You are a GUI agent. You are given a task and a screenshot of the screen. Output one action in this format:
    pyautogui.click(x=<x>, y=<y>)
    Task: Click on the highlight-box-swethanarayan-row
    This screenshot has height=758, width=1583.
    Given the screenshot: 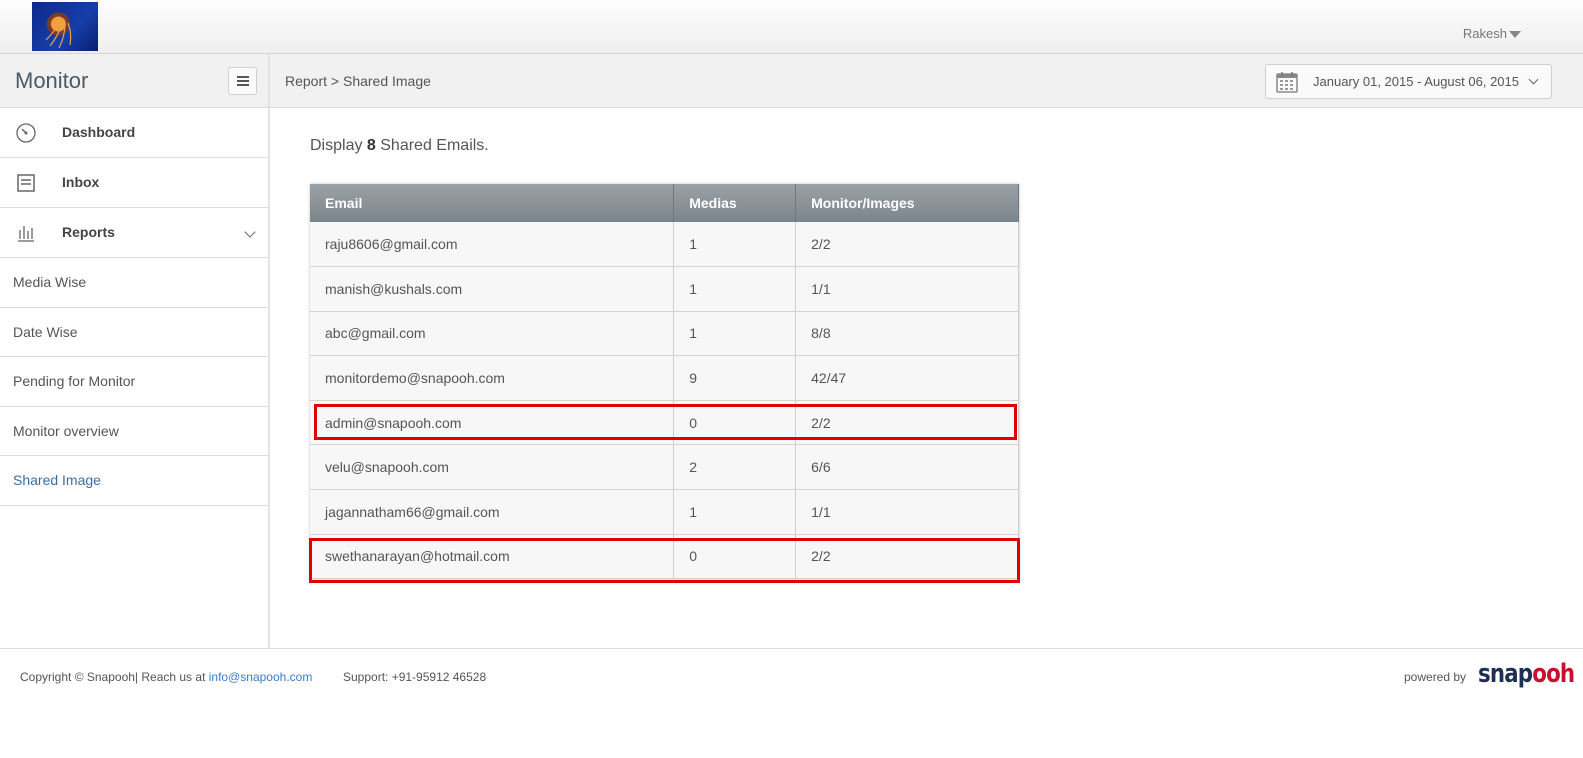 What is the action you would take?
    pyautogui.click(x=664, y=560)
    